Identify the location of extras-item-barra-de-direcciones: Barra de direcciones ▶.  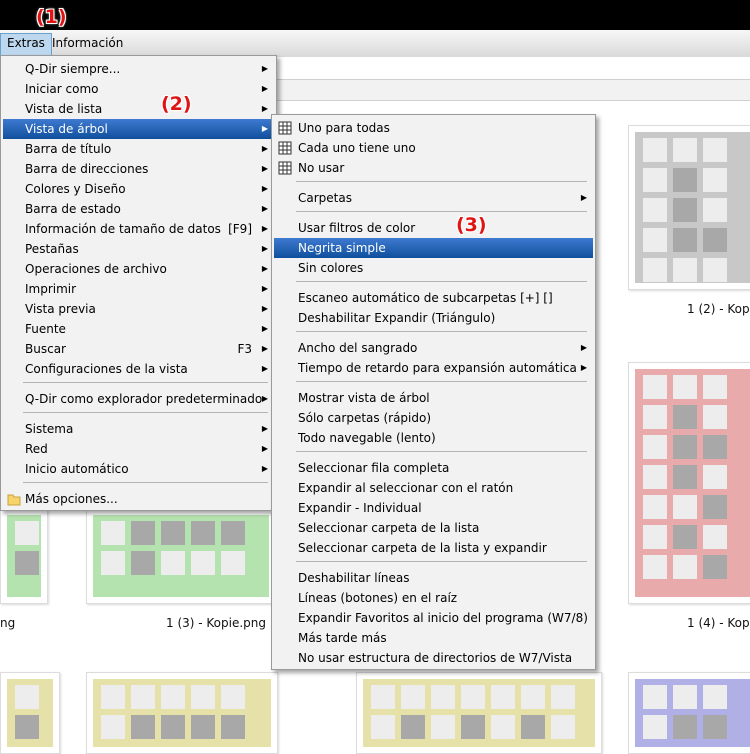
(138, 169).